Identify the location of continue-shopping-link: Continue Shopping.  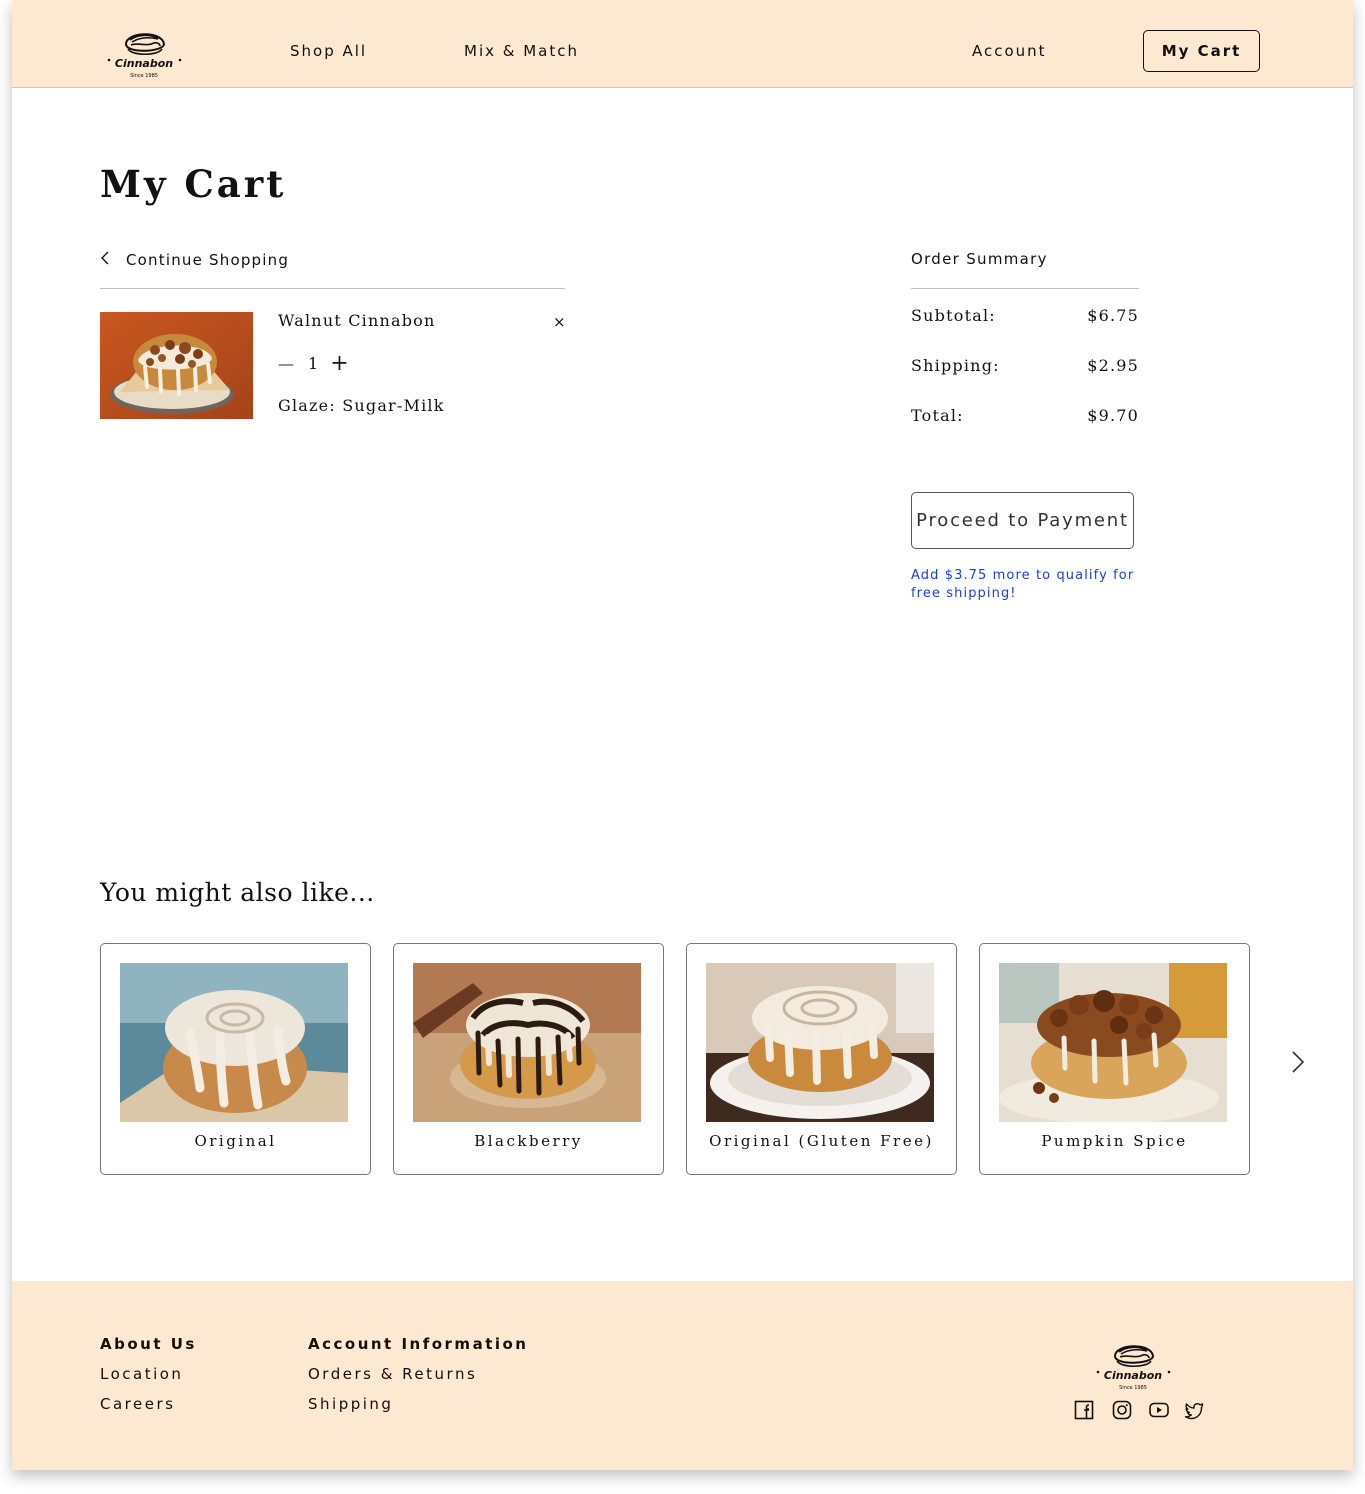
(194, 259).